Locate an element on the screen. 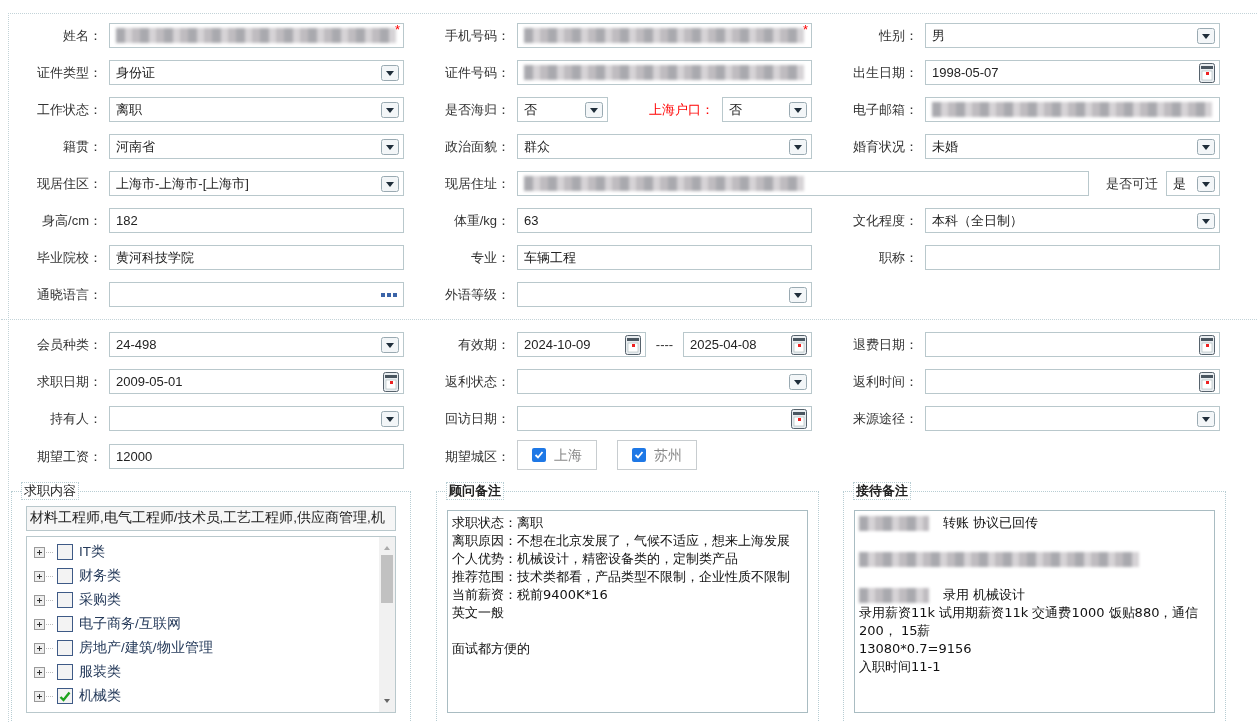 The height and width of the screenshot is (722, 1257). date-field: 2025-04-08 is located at coordinates (747, 344).